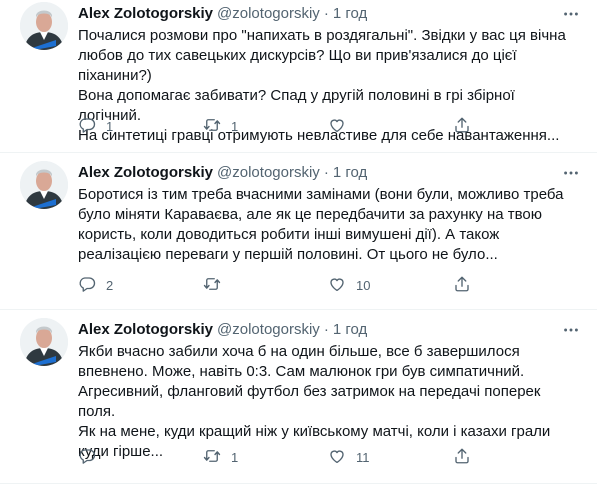 This screenshot has height=484, width=597. Describe the element at coordinates (363, 457) in the screenshot. I see `like-count: 11` at that location.